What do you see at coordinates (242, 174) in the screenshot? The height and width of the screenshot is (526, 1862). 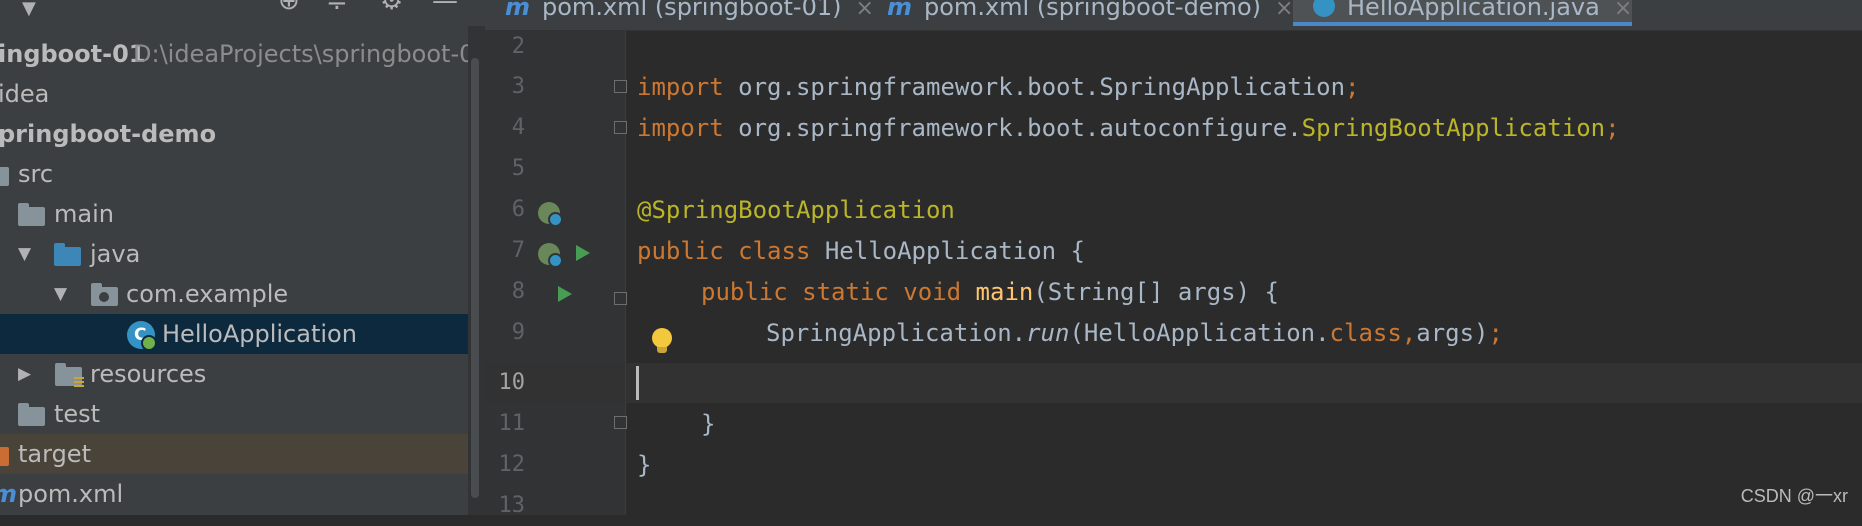 I see `tree-item-src: src` at bounding box center [242, 174].